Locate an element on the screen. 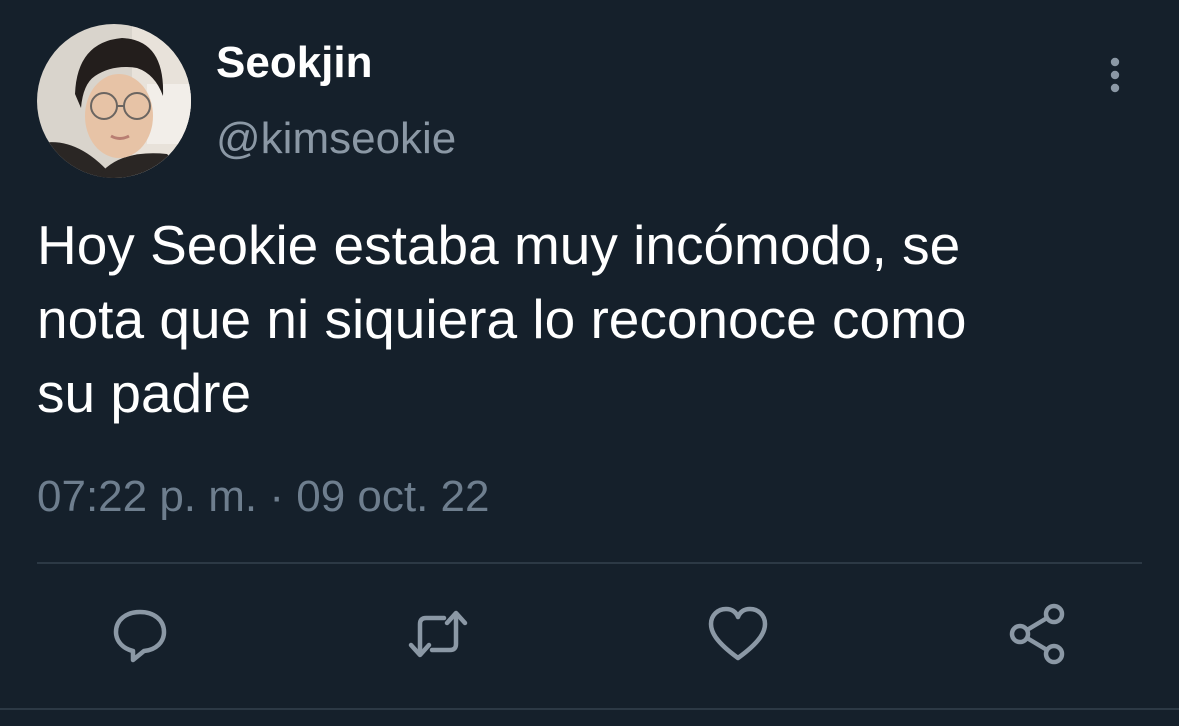 The height and width of the screenshot is (726, 1179). display-name: Seokjin is located at coordinates (294, 63).